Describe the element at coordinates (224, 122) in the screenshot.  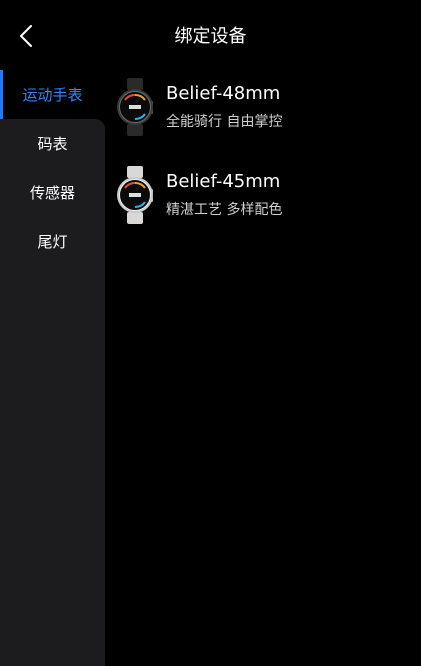
I see `device-description: 全能骑行 自由掌控` at that location.